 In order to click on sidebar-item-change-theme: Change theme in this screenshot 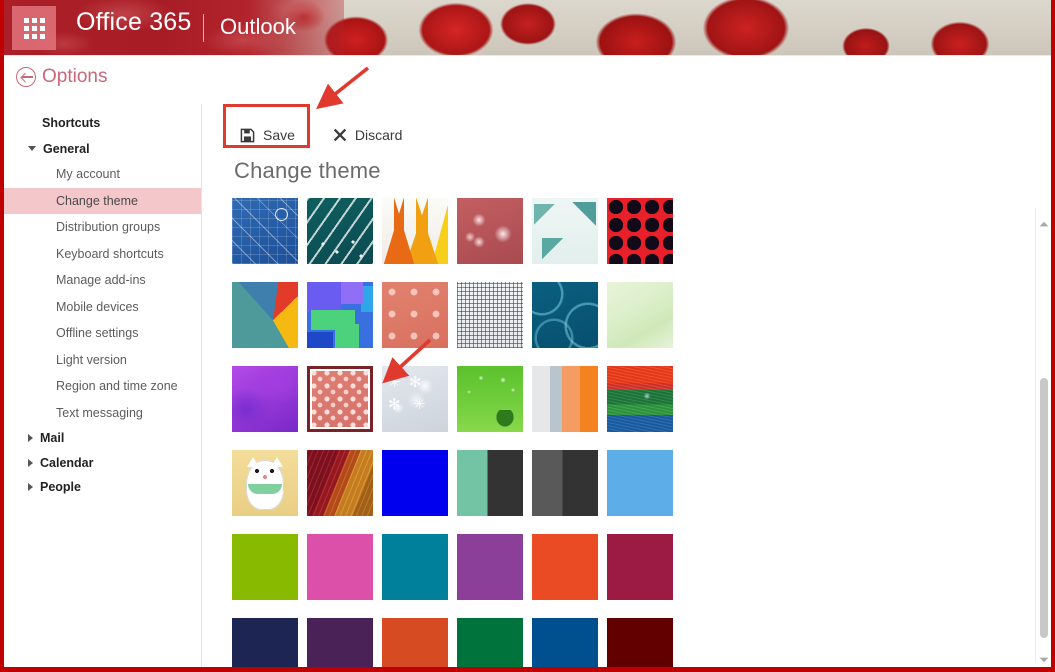, I will do `click(102, 200)`.